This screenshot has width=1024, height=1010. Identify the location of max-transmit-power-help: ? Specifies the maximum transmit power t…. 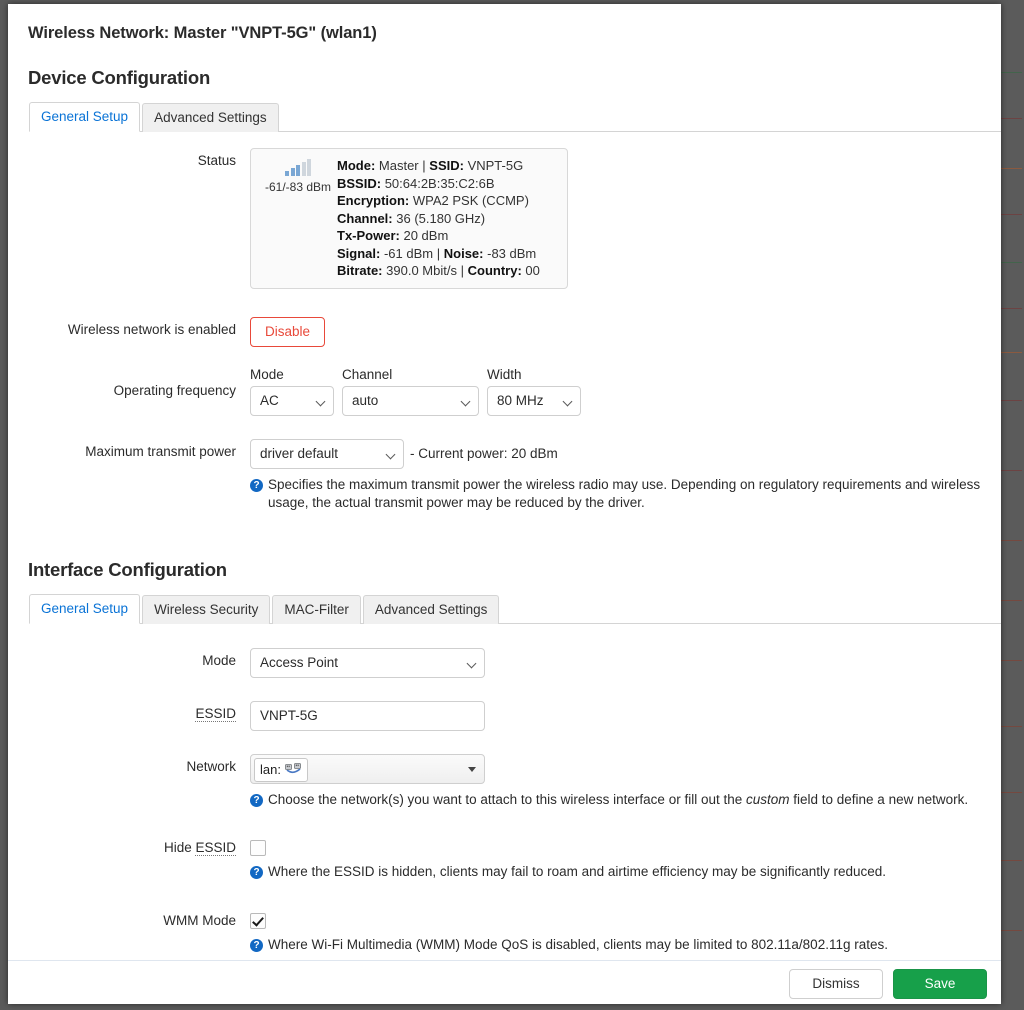
(617, 494).